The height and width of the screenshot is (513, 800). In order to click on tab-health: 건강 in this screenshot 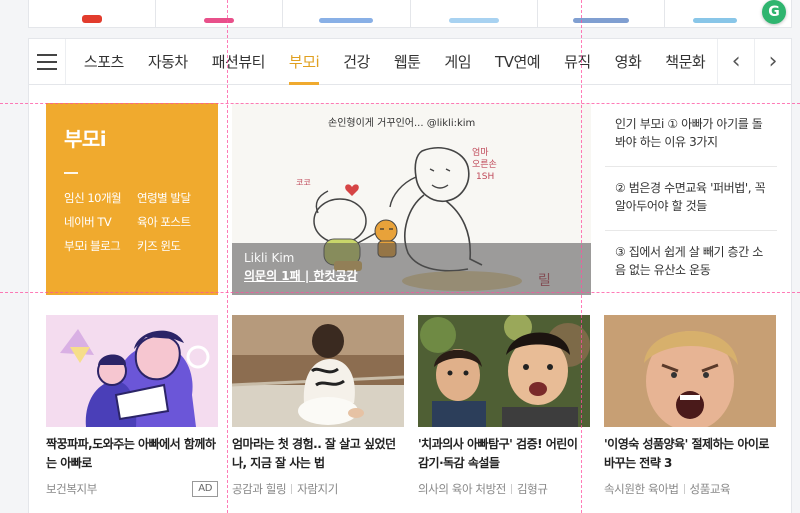, I will do `click(356, 61)`.